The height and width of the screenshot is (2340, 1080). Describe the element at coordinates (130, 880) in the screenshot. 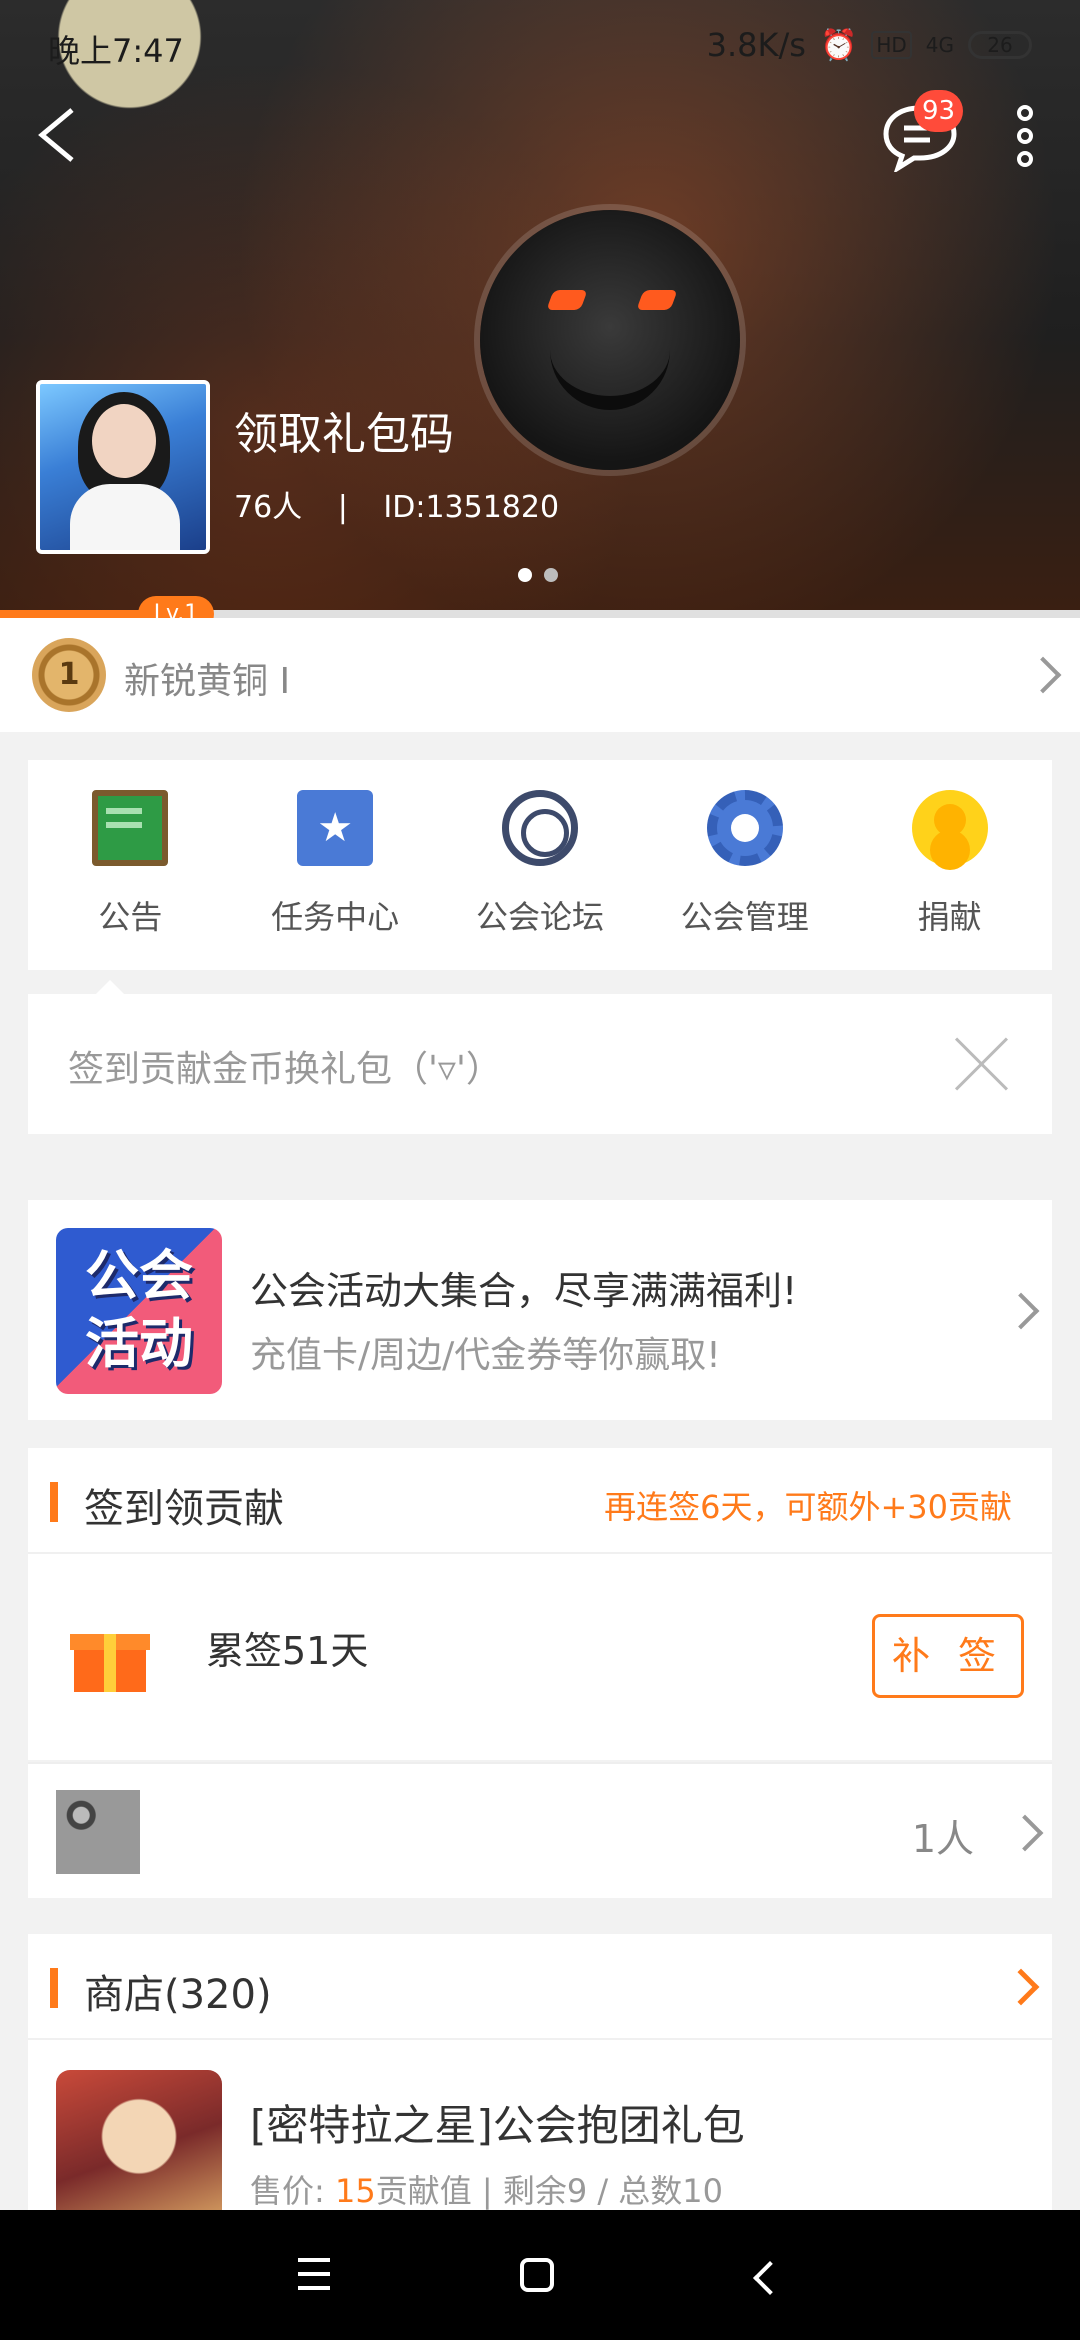

I see `menu-item-announcement: 公告` at that location.